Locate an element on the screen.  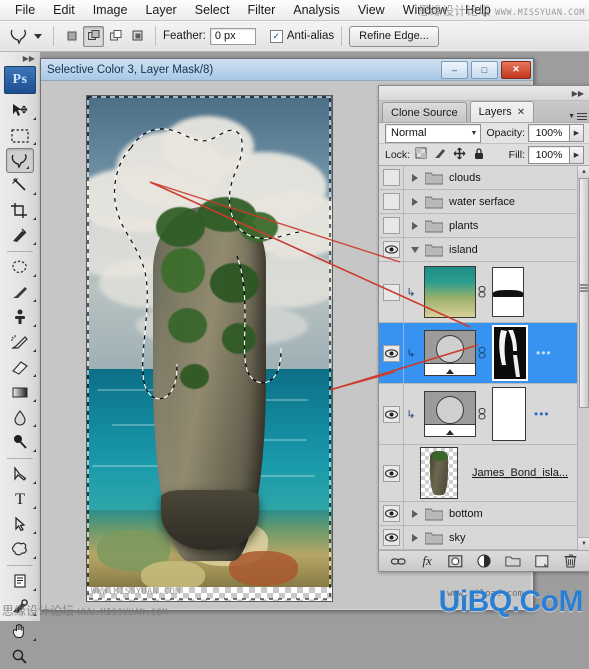
tool-preset-chevron-down-icon is located at coordinates (38, 36).